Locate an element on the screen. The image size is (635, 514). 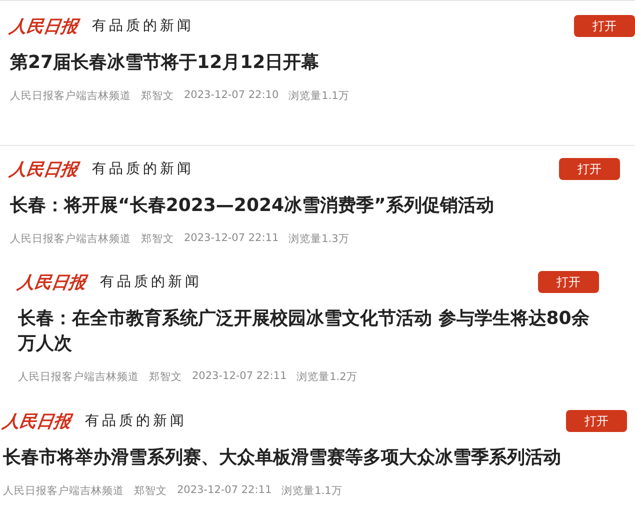
article-title: 长春：在全市教育系统广泛开展校园冰雪文化节活动 参与学生将达80余万人次 is located at coordinates (304, 331).